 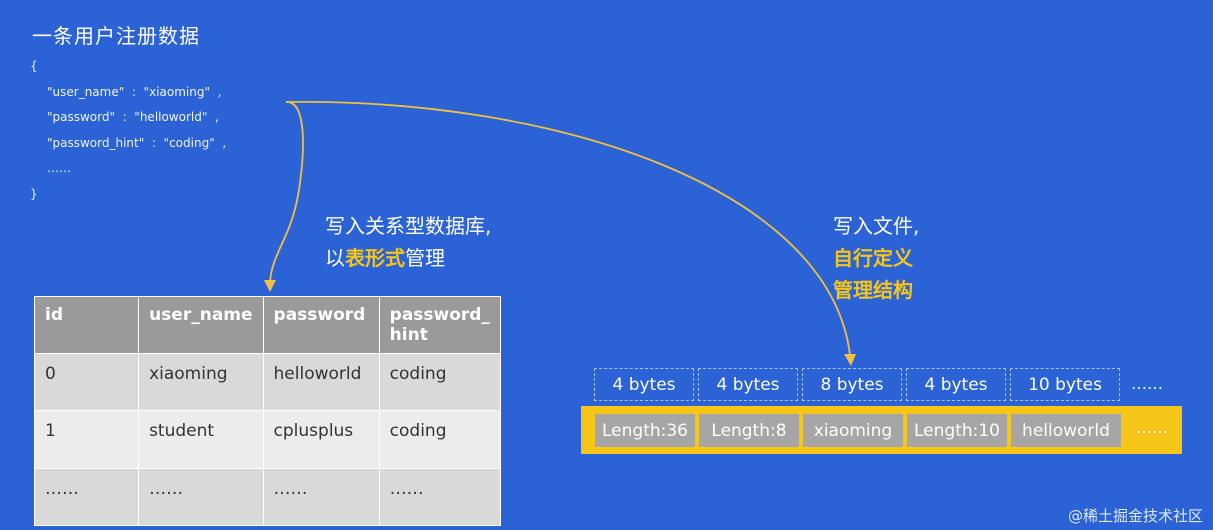 I want to click on file-field-cell: Length:8, so click(x=749, y=430).